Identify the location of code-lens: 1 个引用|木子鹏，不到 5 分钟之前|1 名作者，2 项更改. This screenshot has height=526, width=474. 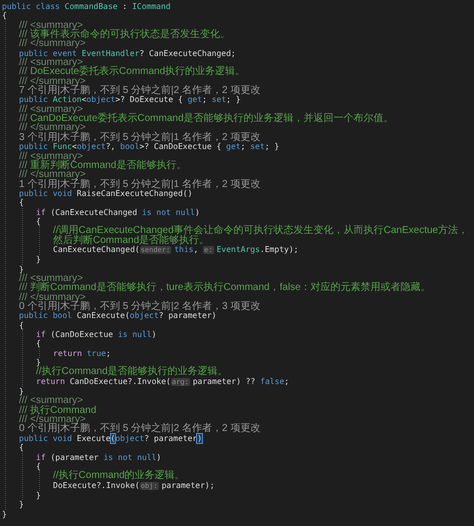
(139, 184).